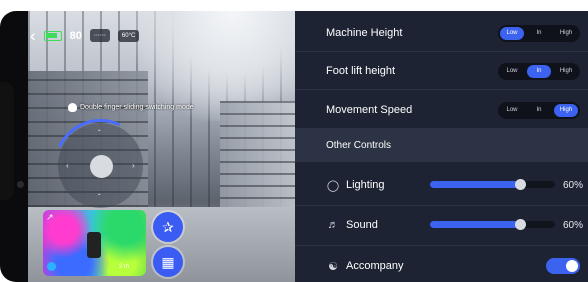 The width and height of the screenshot is (588, 282). Describe the element at coordinates (365, 185) in the screenshot. I see `lighting-label: Lighting` at that location.